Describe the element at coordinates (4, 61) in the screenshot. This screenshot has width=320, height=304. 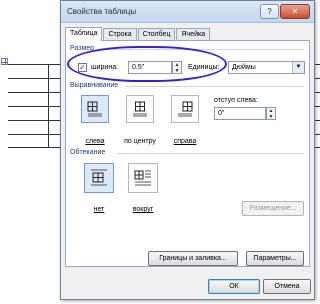
I see `table-move-handle` at that location.